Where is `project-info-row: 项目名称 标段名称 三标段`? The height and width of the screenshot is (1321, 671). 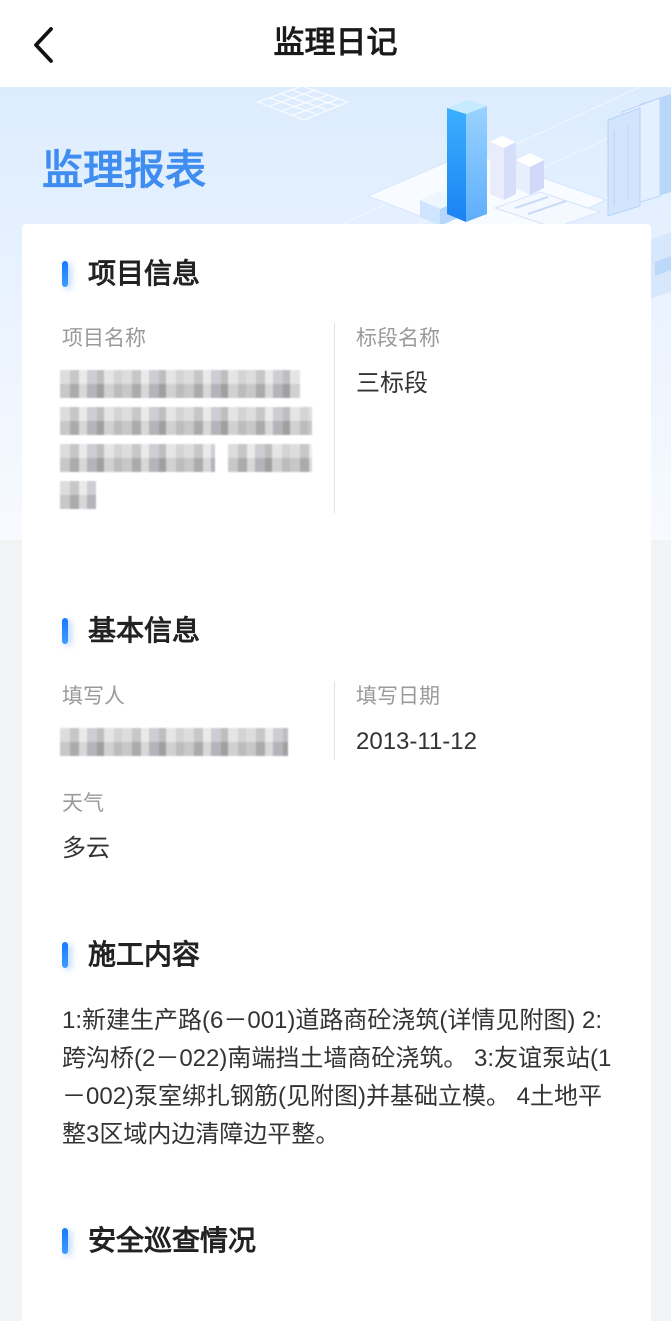
project-info-row: 项目名称 标段名称 三标段 is located at coordinates (337, 419).